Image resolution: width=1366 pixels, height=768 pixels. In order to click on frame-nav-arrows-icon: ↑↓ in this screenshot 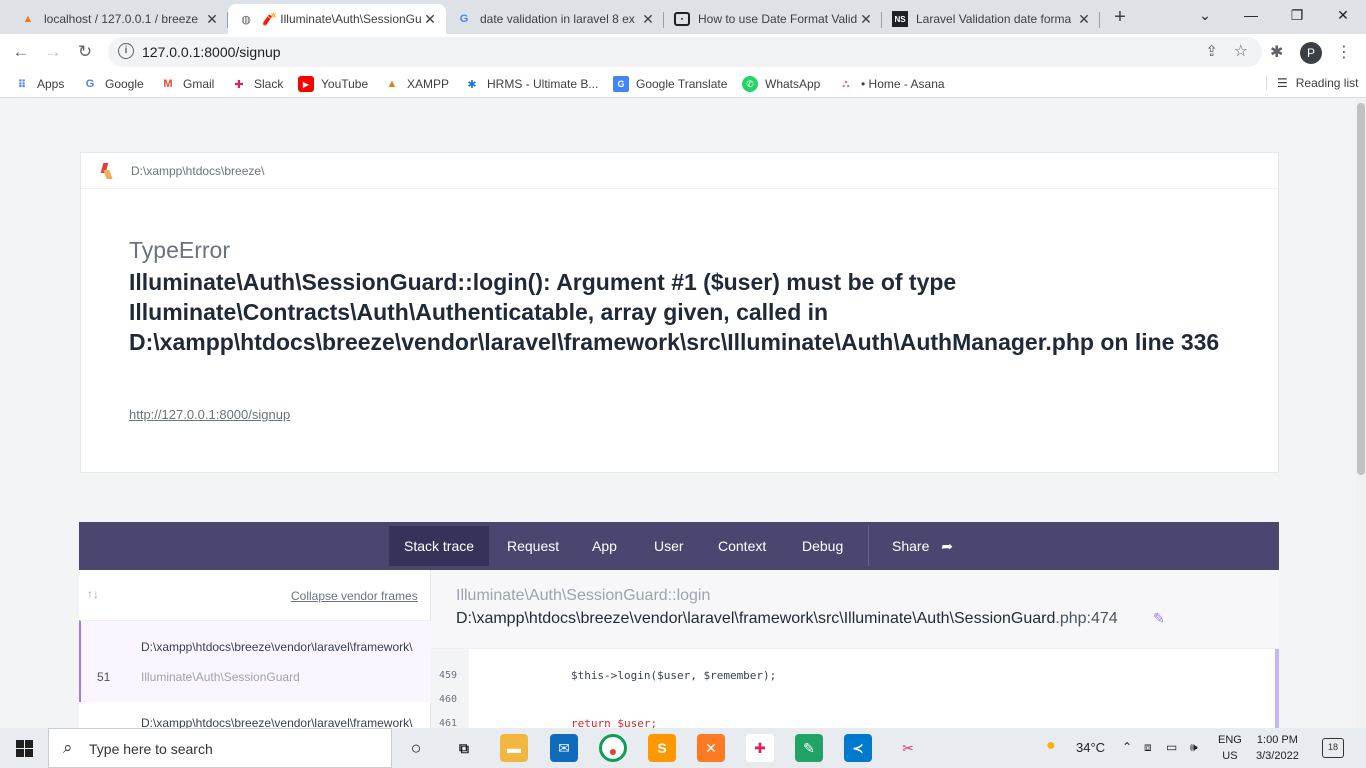, I will do `click(93, 594)`.